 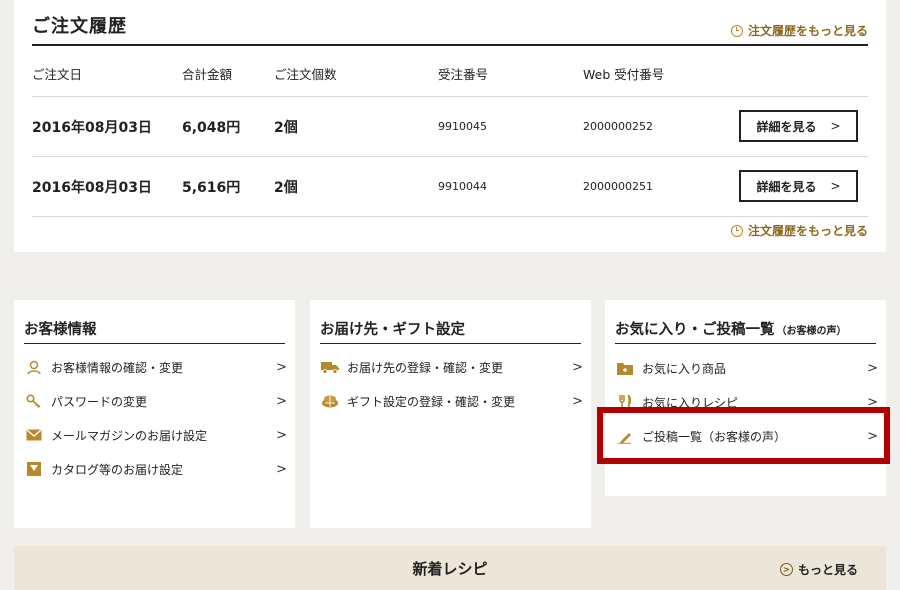 What do you see at coordinates (786, 569) in the screenshot?
I see `chevron-circle-icon: >` at bounding box center [786, 569].